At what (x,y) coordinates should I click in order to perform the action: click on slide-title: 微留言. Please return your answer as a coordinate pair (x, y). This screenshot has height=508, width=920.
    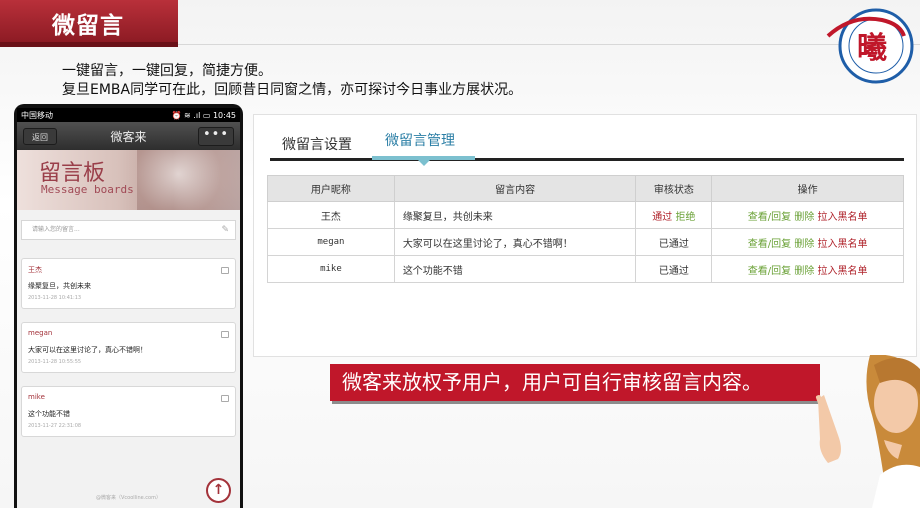
    Looking at the image, I should click on (88, 26).